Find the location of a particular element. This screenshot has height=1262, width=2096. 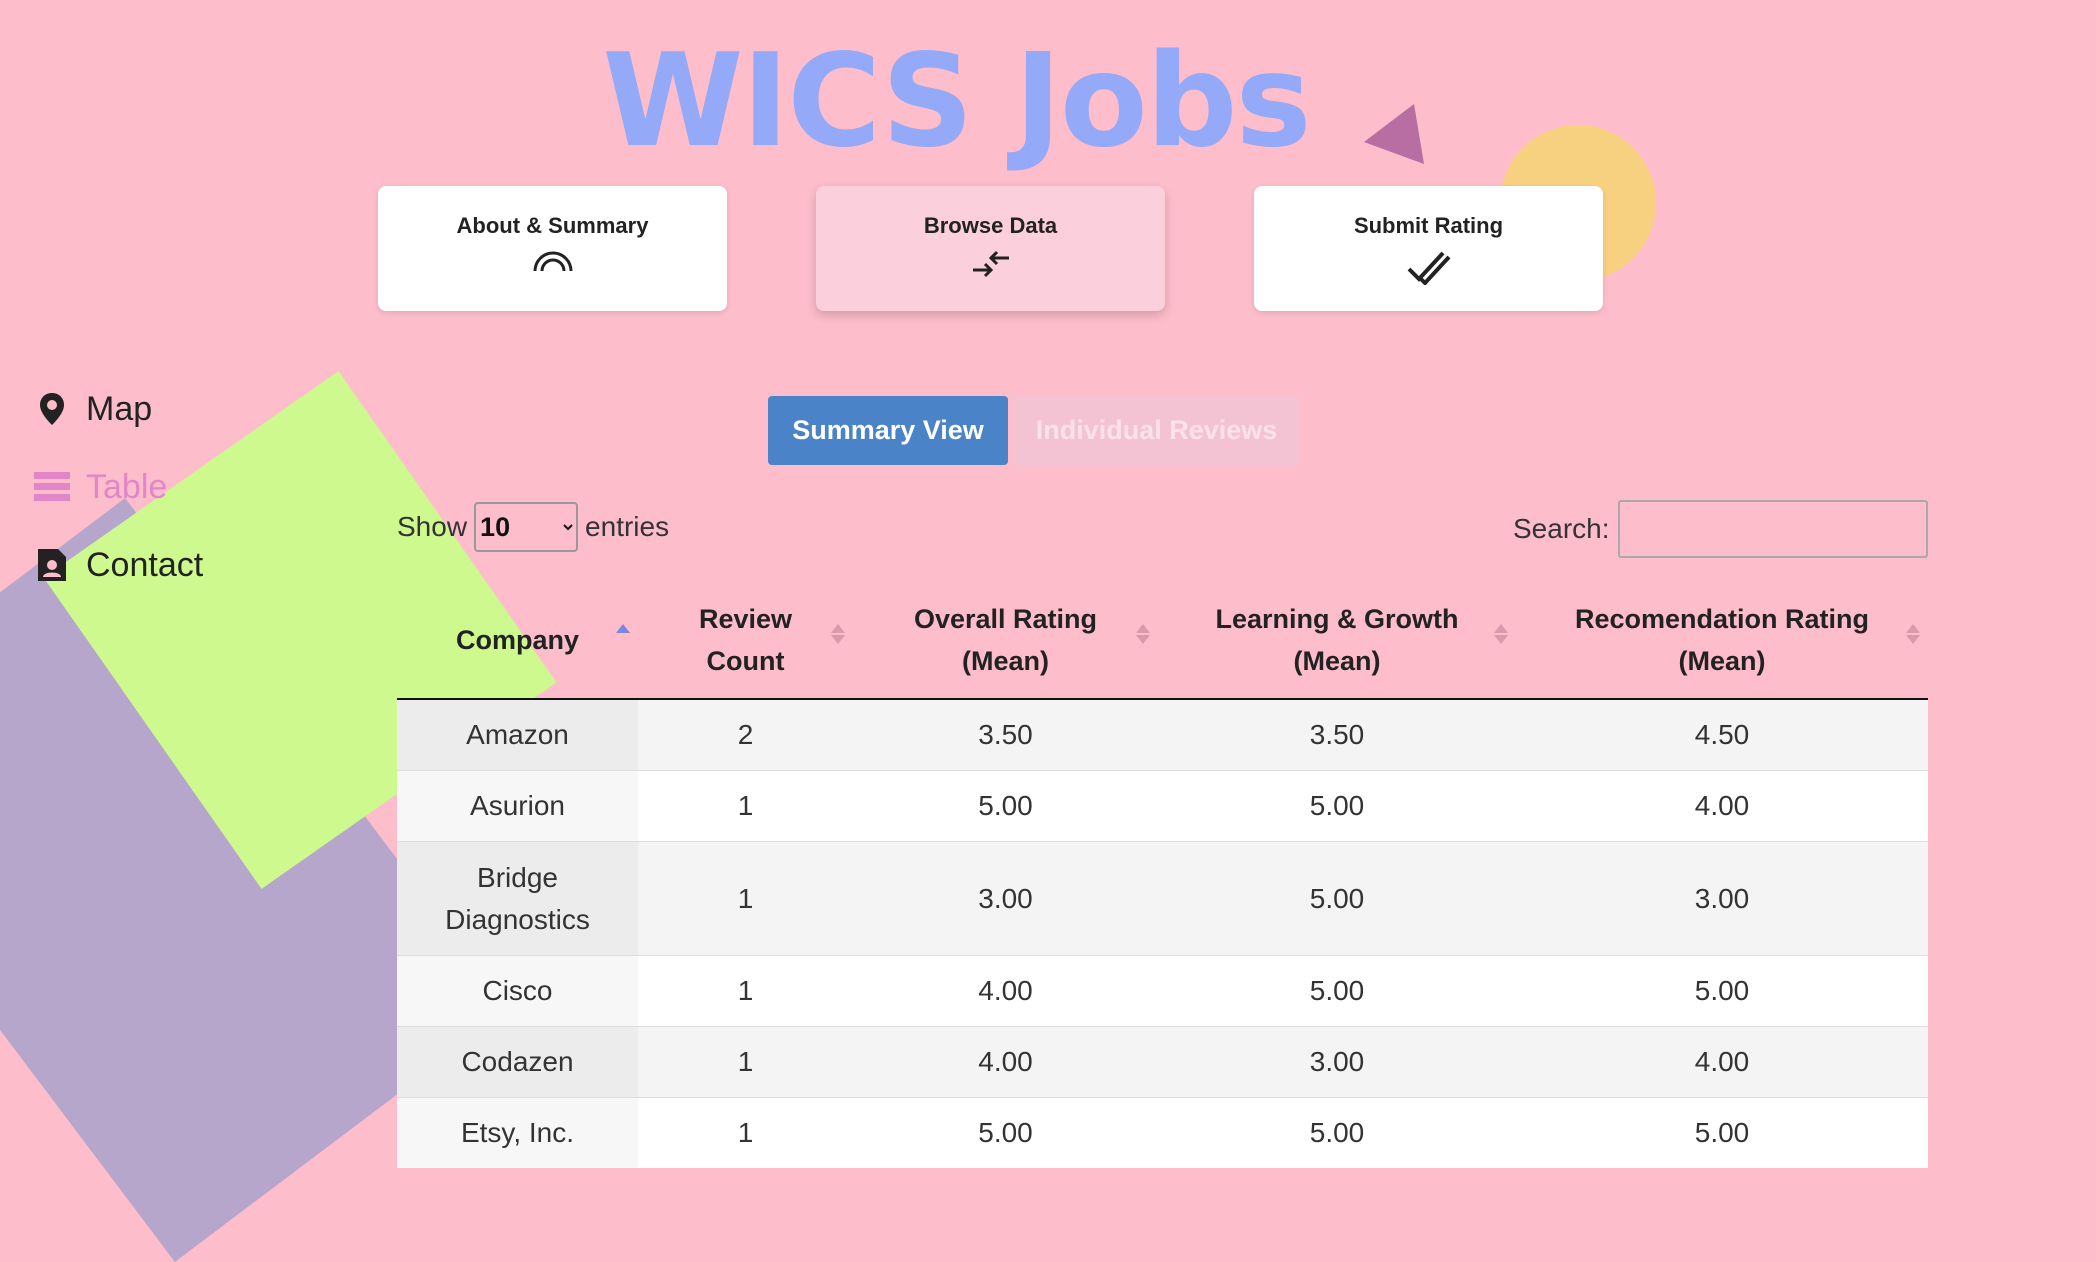

page-length-select: 10 is located at coordinates (526, 527).